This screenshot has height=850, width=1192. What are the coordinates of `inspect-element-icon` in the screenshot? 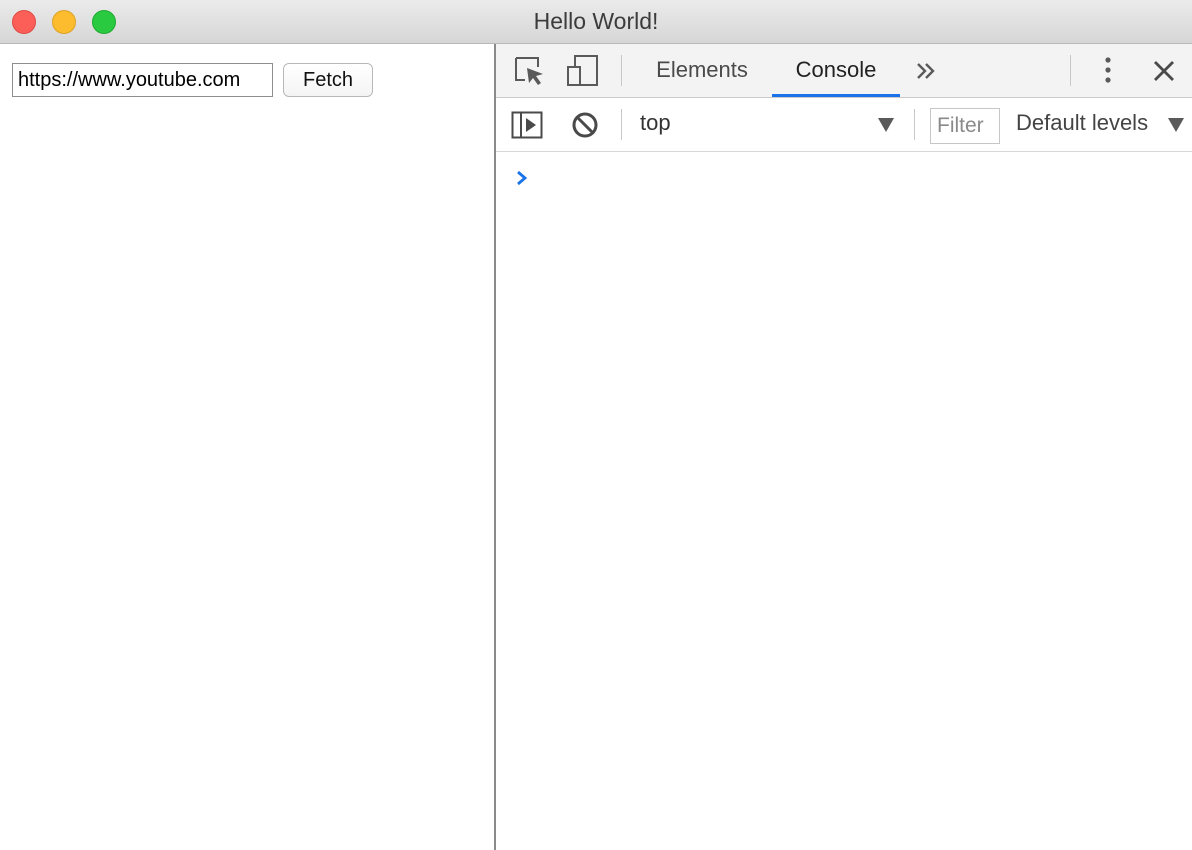 It's located at (530, 71).